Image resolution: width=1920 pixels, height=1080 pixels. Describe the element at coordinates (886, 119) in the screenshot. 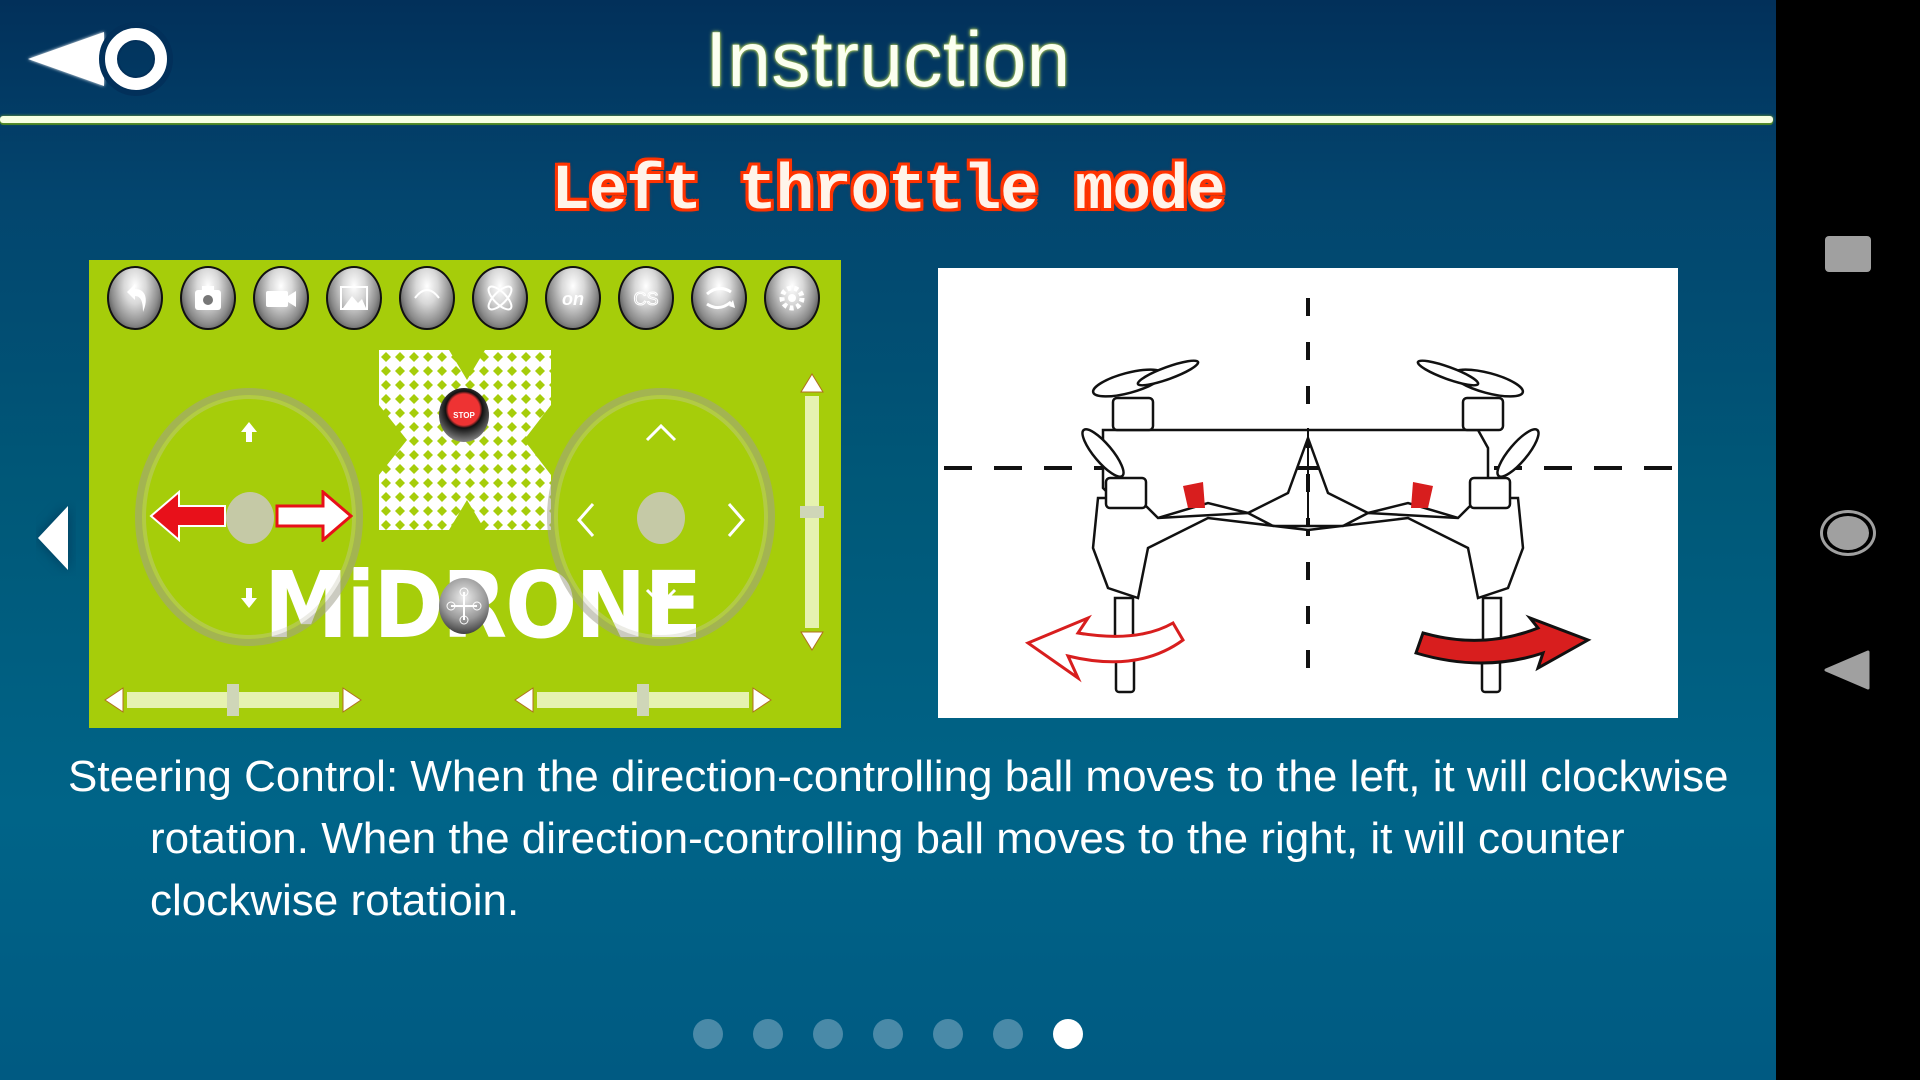

I see `header-divider` at that location.